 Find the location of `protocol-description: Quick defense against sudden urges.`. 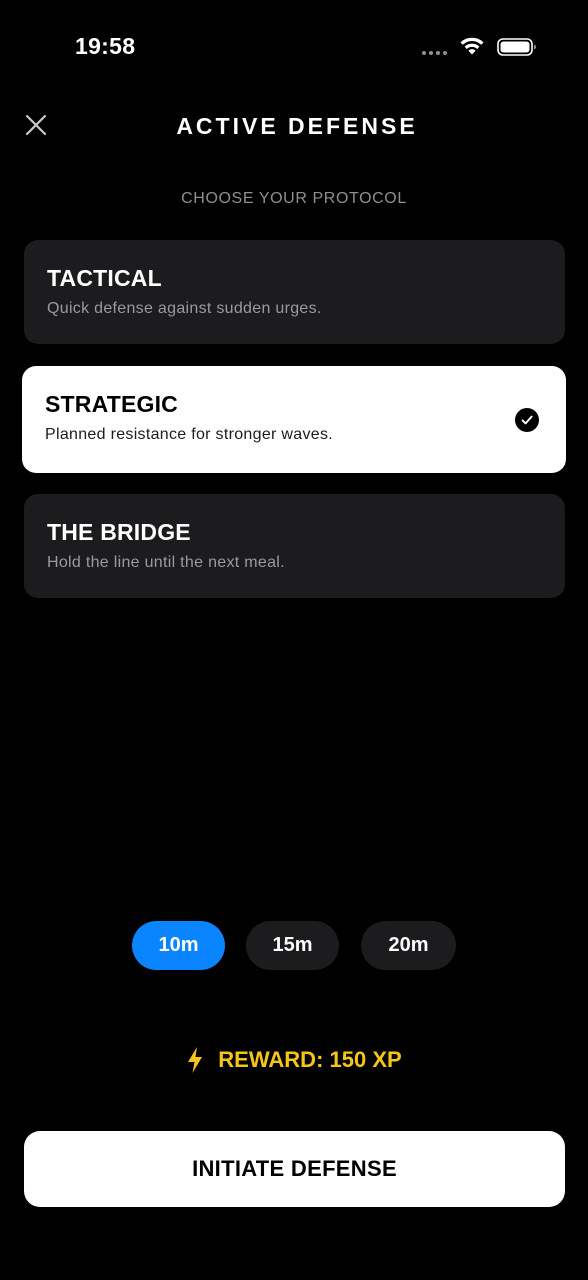

protocol-description: Quick defense against sudden urges. is located at coordinates (184, 308).